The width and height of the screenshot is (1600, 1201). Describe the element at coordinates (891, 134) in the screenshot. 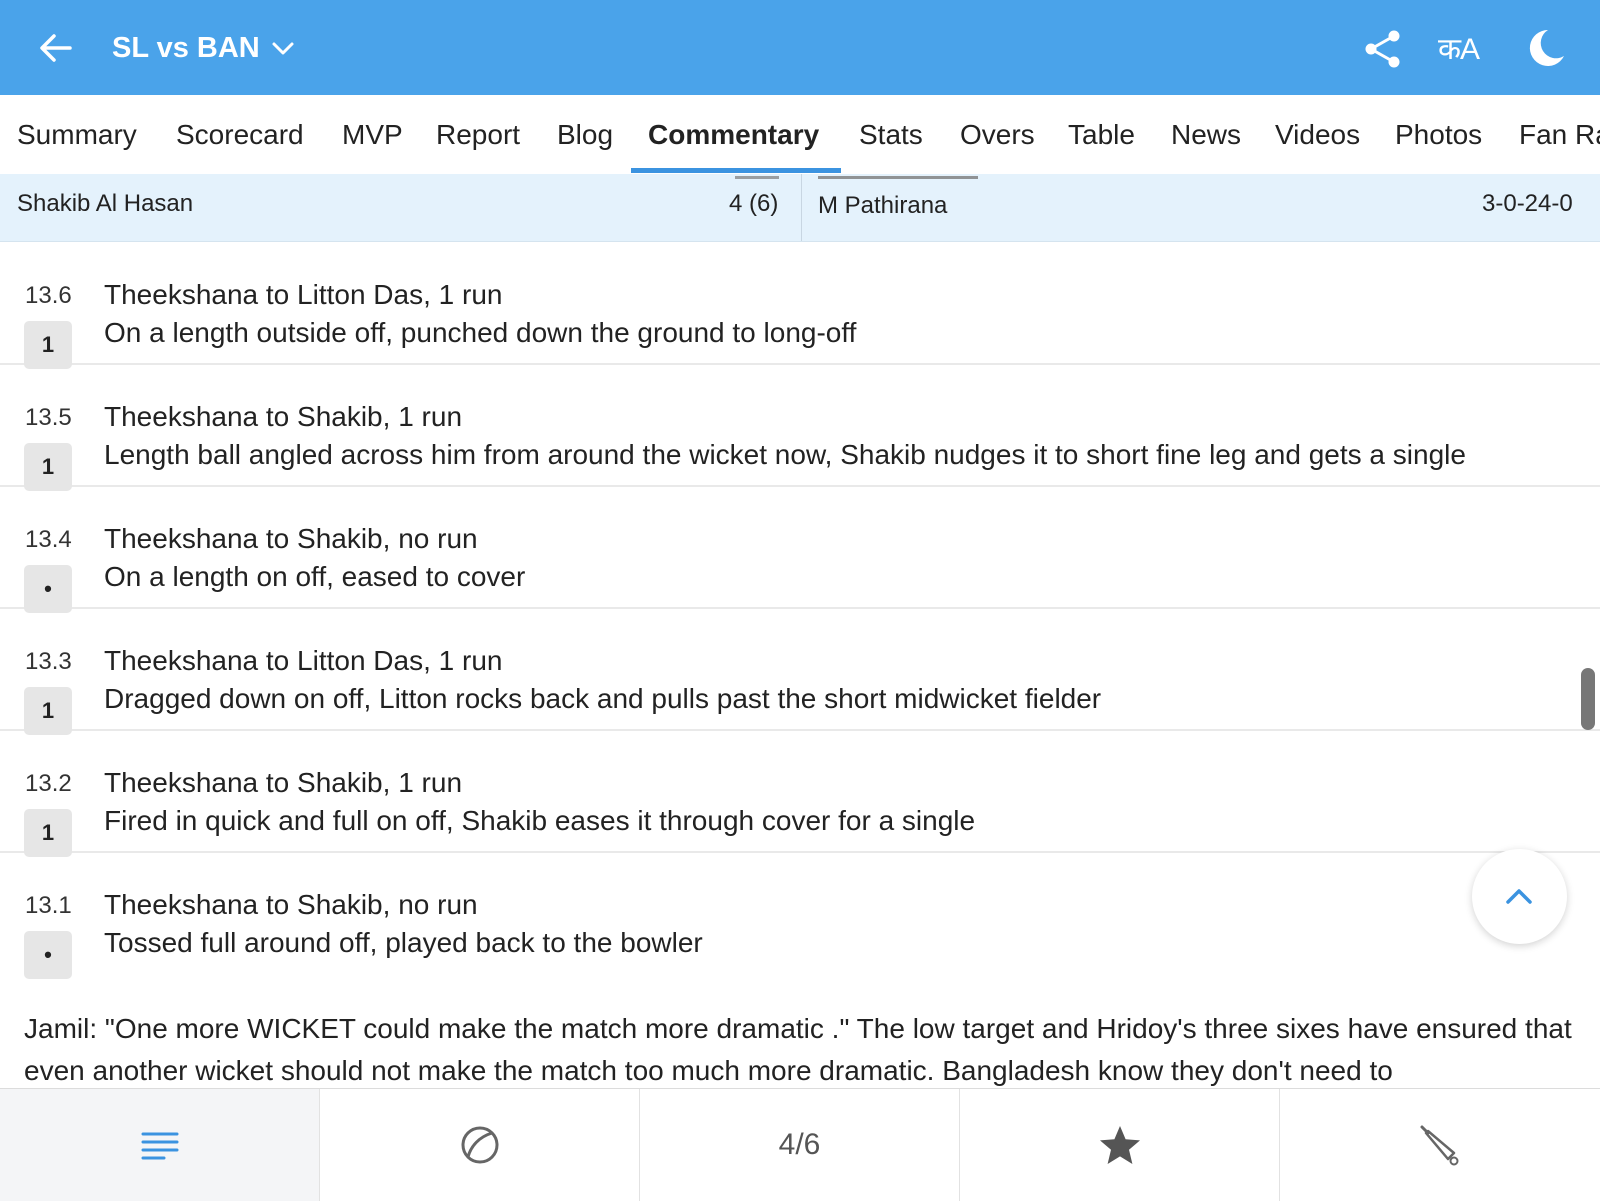

I see `tab-stats: Stats` at that location.